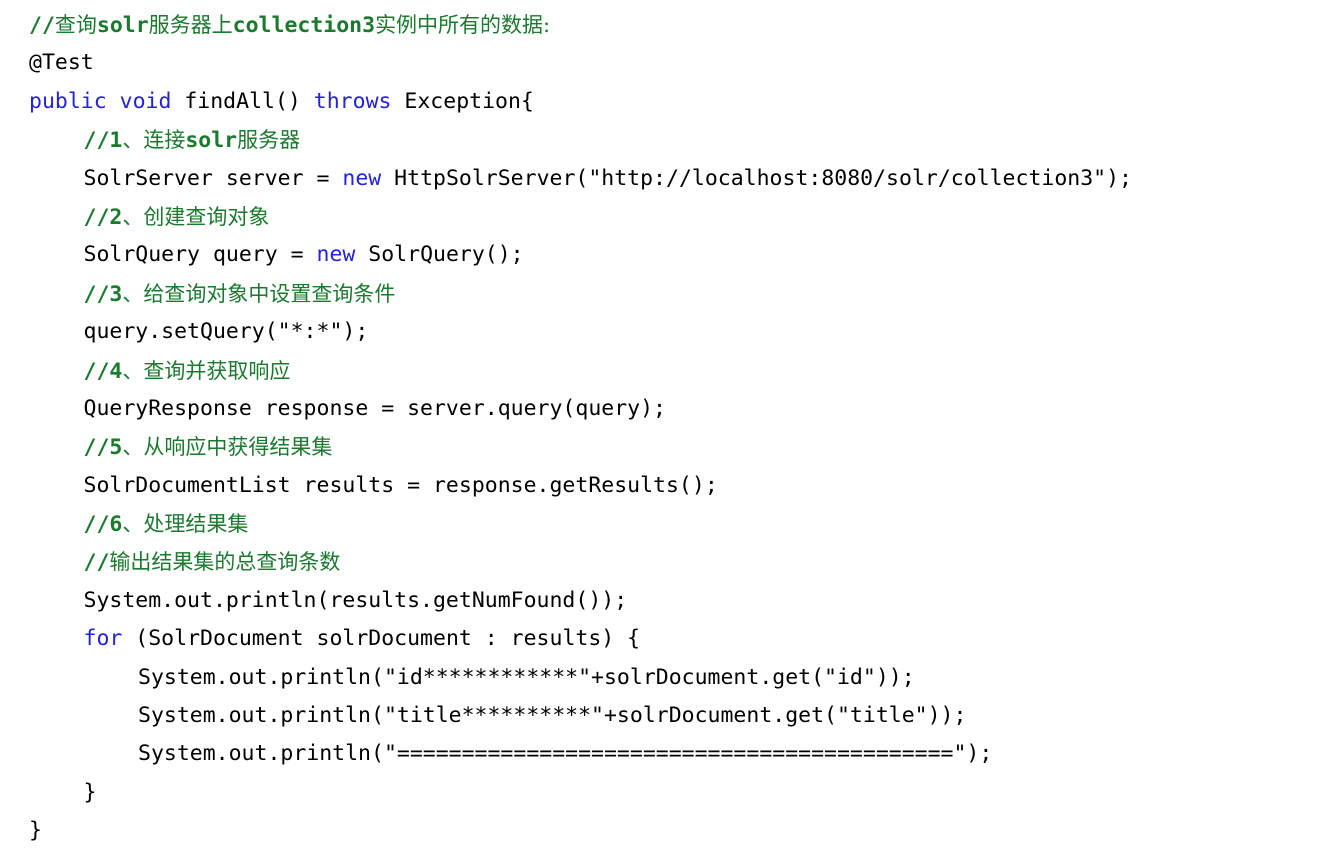 The image size is (1342, 851). Describe the element at coordinates (190, 25) in the screenshot. I see `code-token: 服务器上` at that location.